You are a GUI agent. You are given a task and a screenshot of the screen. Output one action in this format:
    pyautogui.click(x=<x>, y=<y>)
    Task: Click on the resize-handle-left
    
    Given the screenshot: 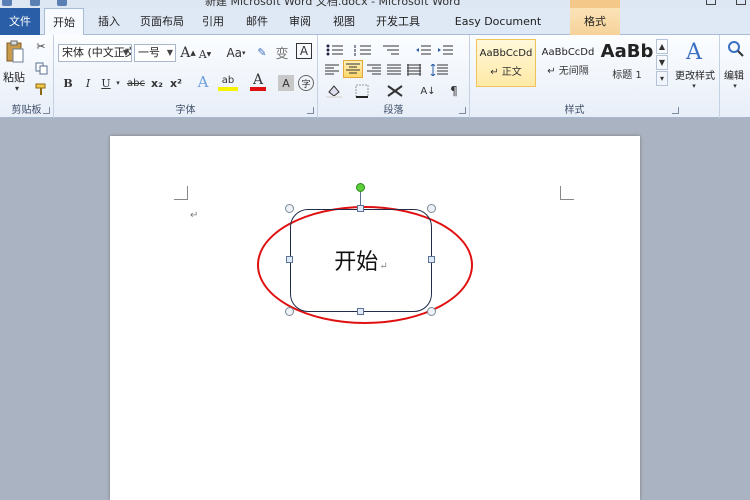 What is the action you would take?
    pyautogui.click(x=289, y=259)
    